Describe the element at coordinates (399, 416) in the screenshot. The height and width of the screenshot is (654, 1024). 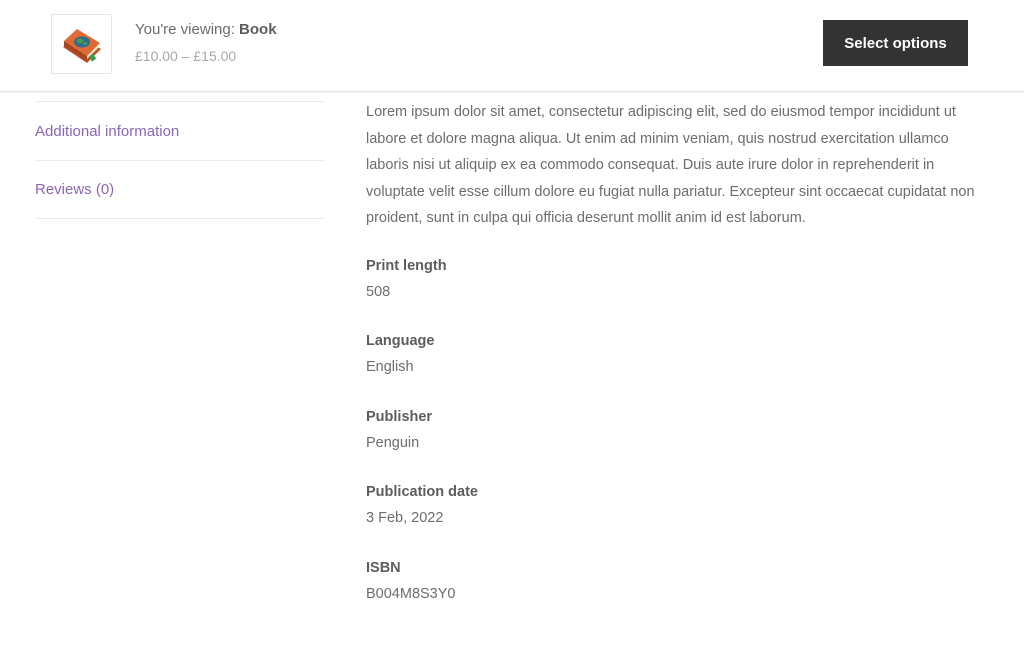
I see `attribute-label: Publisher` at that location.